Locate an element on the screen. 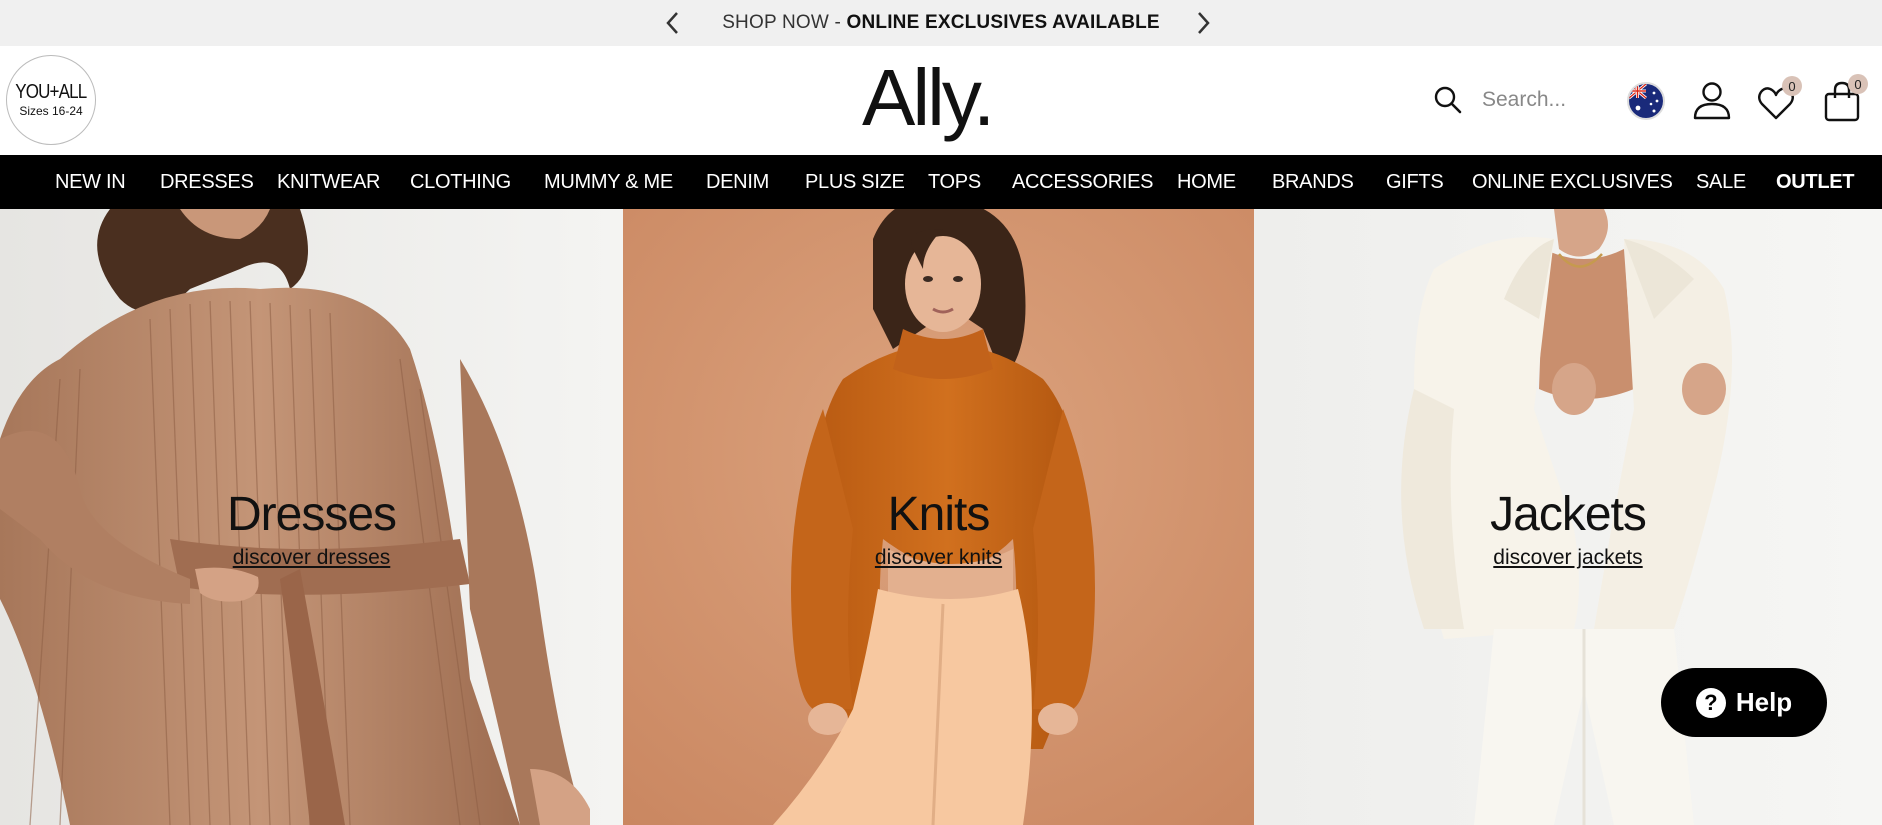 Image resolution: width=1882 pixels, height=825 pixels. nav-item-plus-size: PLUS SIZE is located at coordinates (855, 182).